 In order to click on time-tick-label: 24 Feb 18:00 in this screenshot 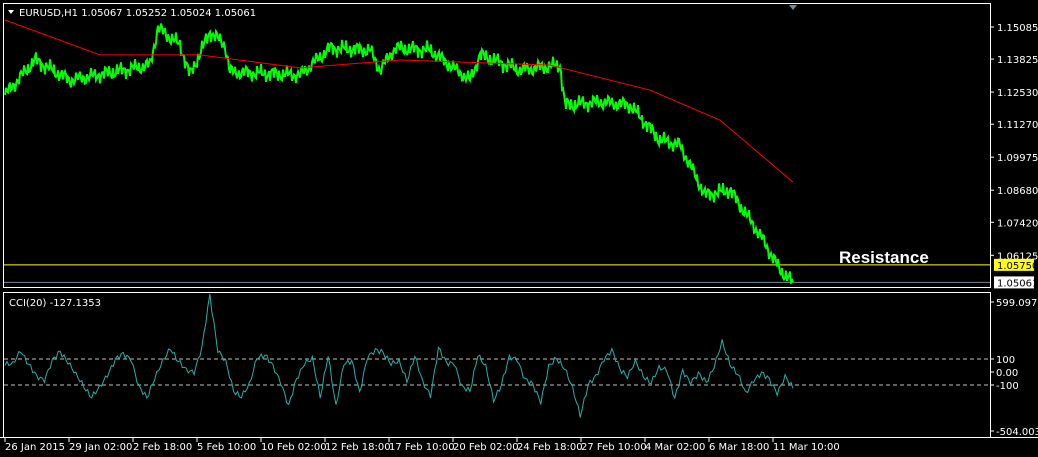, I will do `click(550, 447)`.